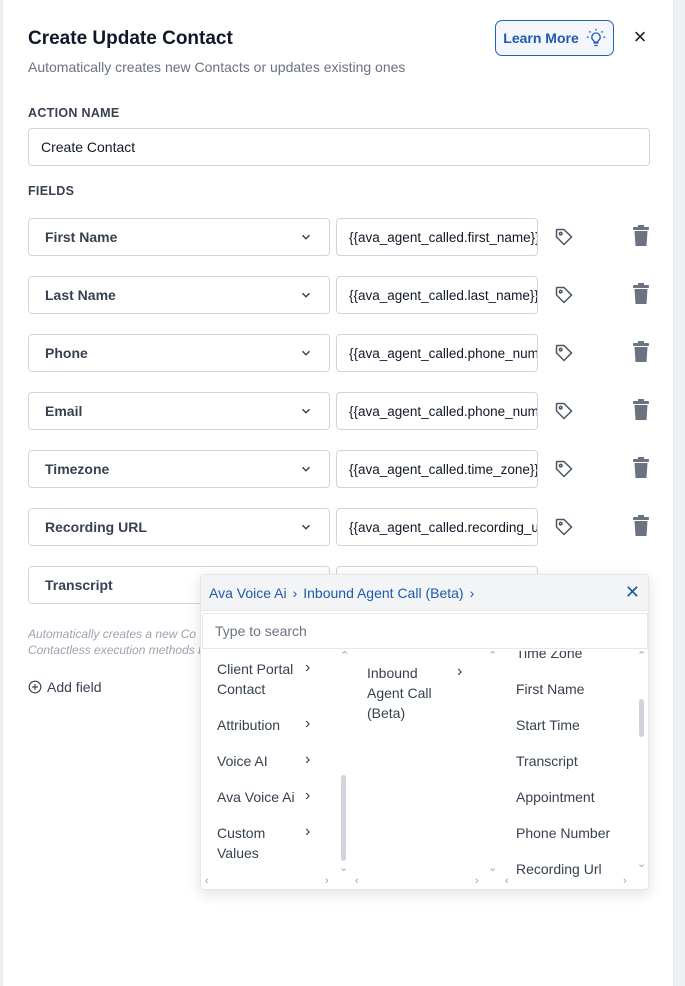  I want to click on picker-item: Appointment, so click(555, 797).